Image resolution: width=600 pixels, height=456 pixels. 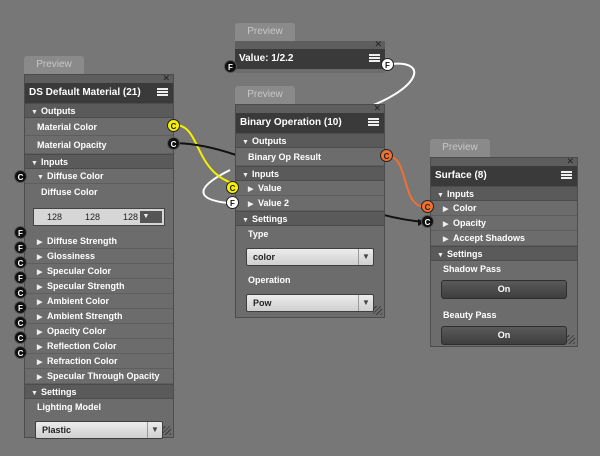 I want to click on node-title: Surface (8), so click(x=461, y=175).